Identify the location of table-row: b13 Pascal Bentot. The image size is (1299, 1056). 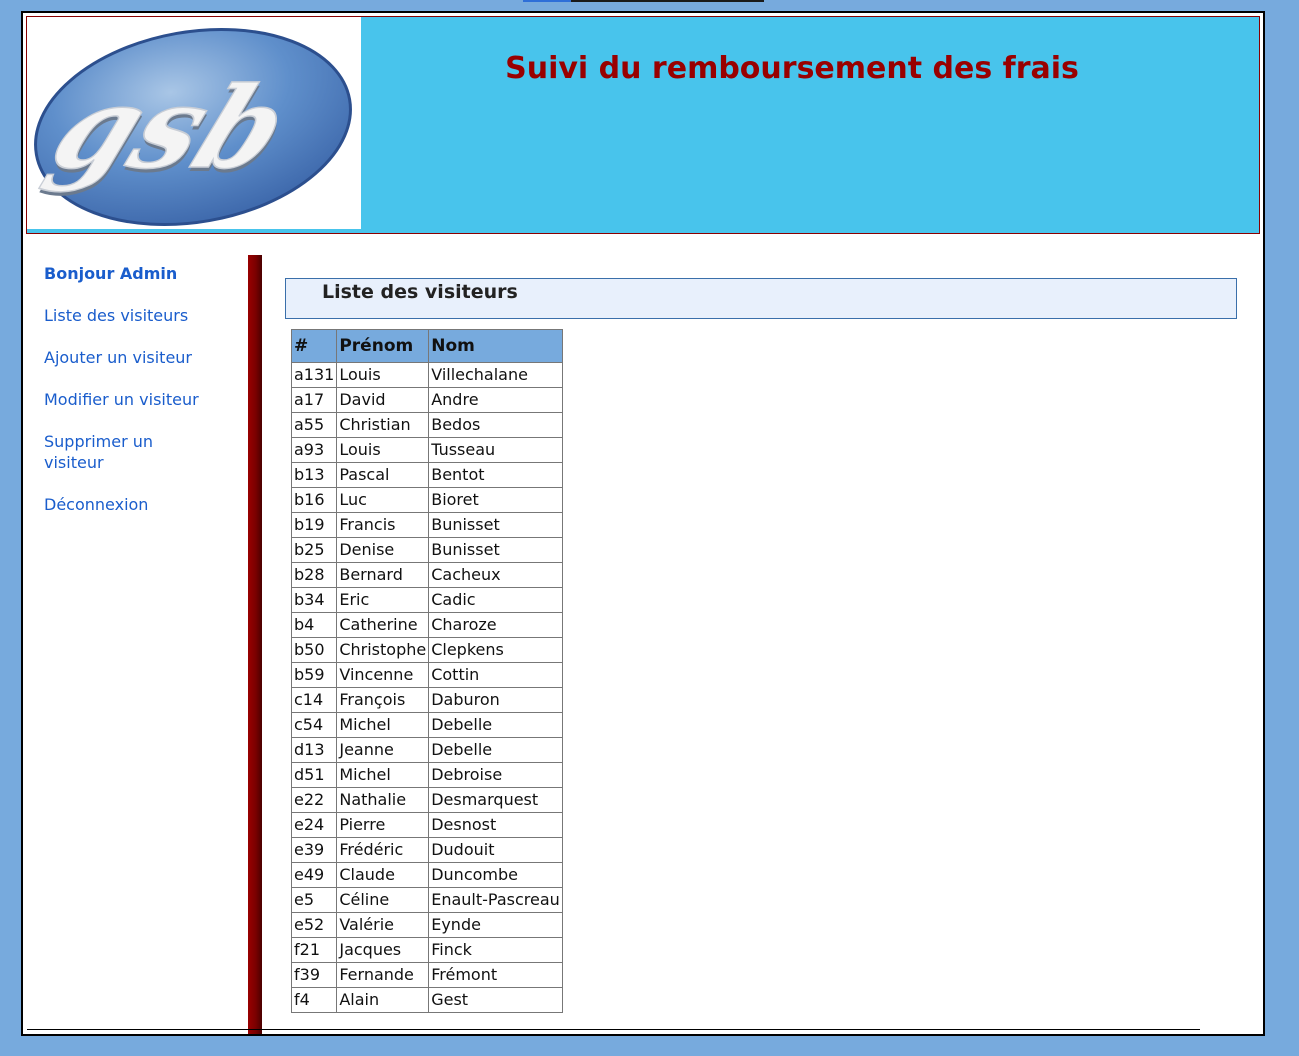
(426, 475).